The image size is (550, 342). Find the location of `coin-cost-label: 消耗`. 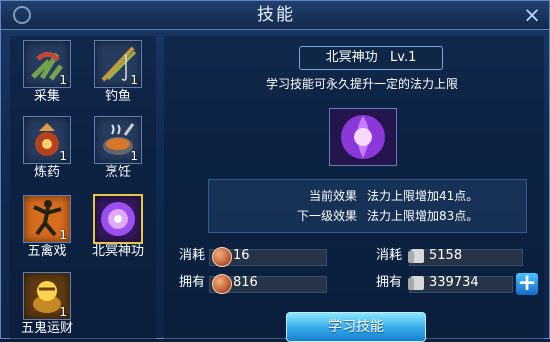

coin-cost-label: 消耗 is located at coordinates (192, 255).